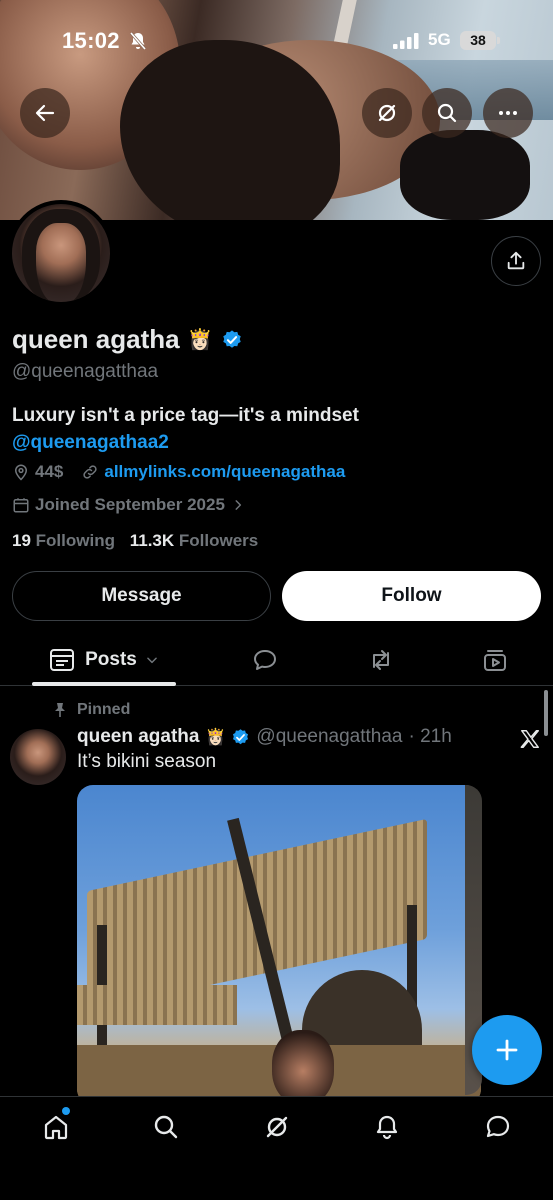  Describe the element at coordinates (96, 339) in the screenshot. I see `profile-name: queen agatha` at that location.